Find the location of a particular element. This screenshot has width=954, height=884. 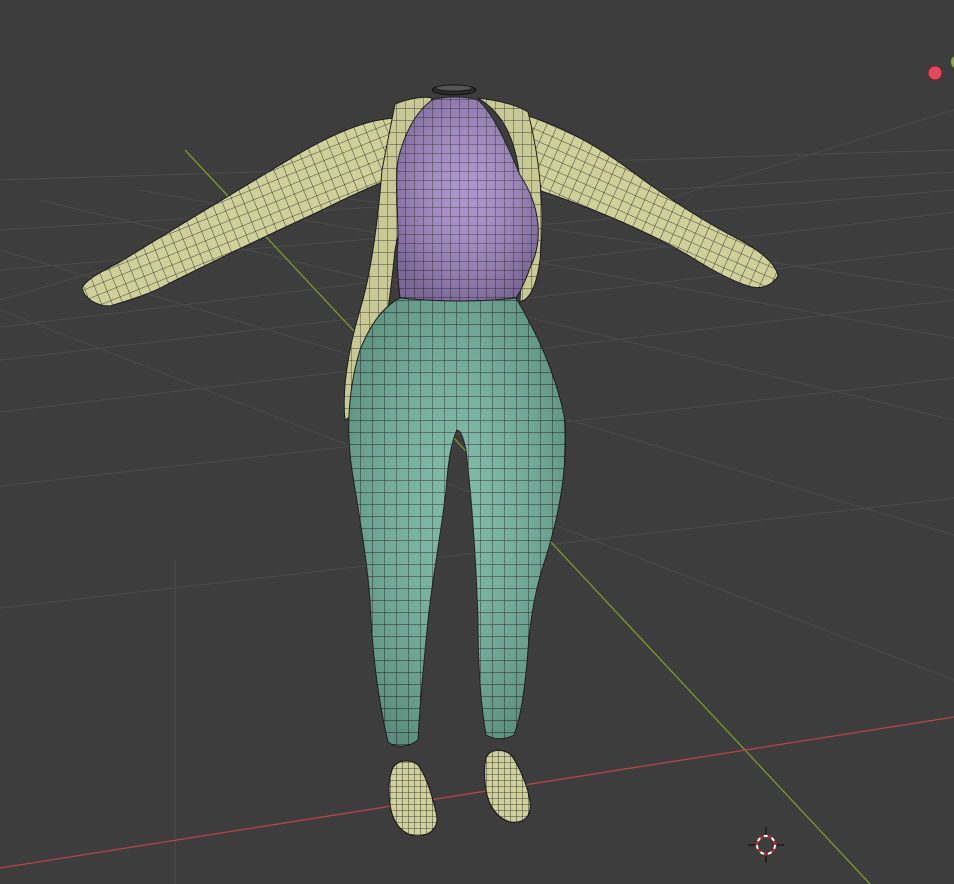

jacket-left-sleeve is located at coordinates (238, 212).